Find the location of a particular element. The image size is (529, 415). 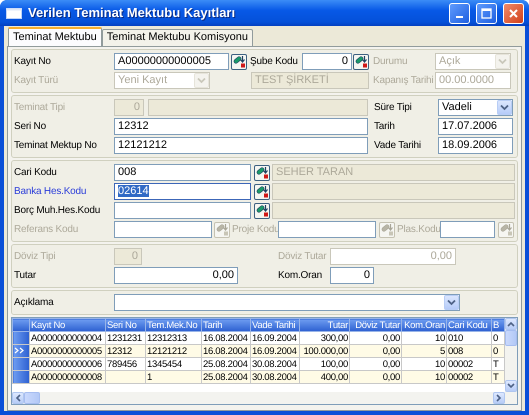

column-header: Kayıt No is located at coordinates (68, 325).